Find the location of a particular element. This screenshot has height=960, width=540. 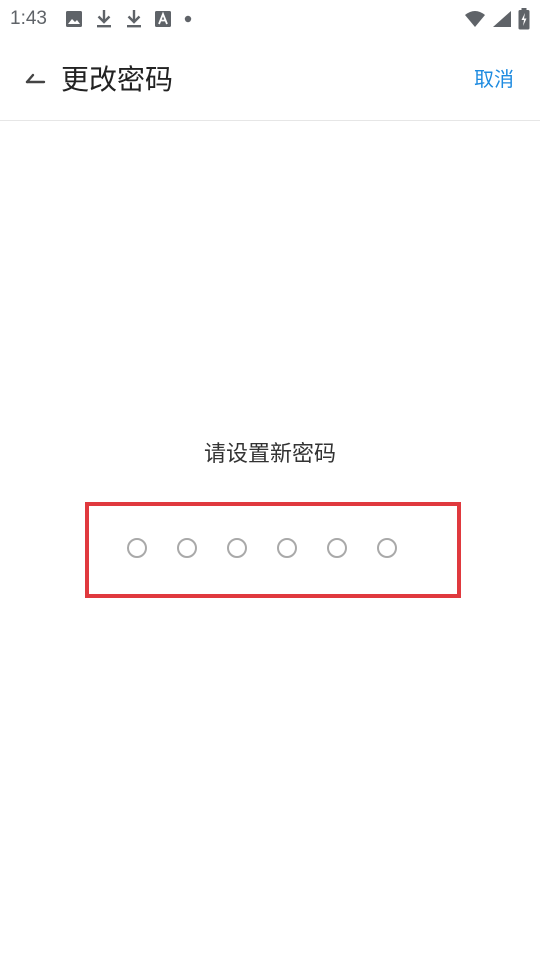

cancel-button: 取消 is located at coordinates (494, 79).